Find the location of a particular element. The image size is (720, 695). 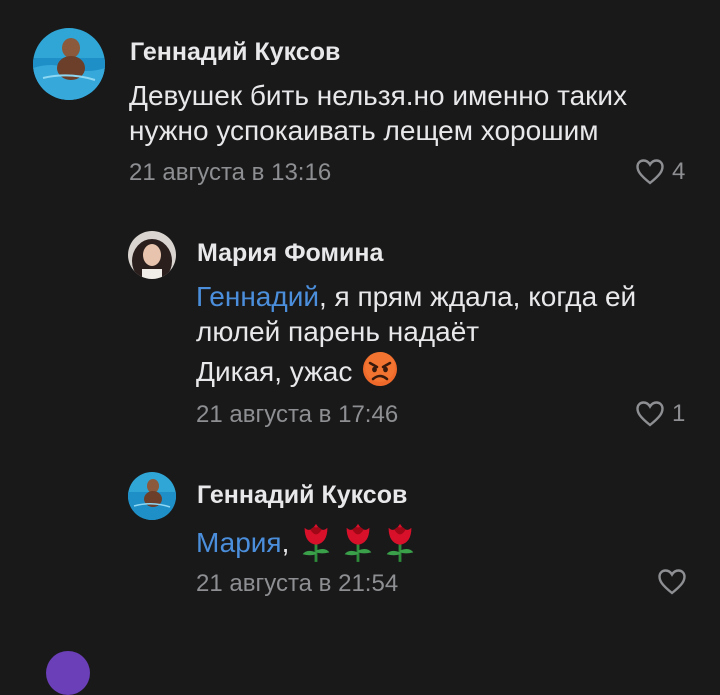

comment-text: , is located at coordinates (285, 542).